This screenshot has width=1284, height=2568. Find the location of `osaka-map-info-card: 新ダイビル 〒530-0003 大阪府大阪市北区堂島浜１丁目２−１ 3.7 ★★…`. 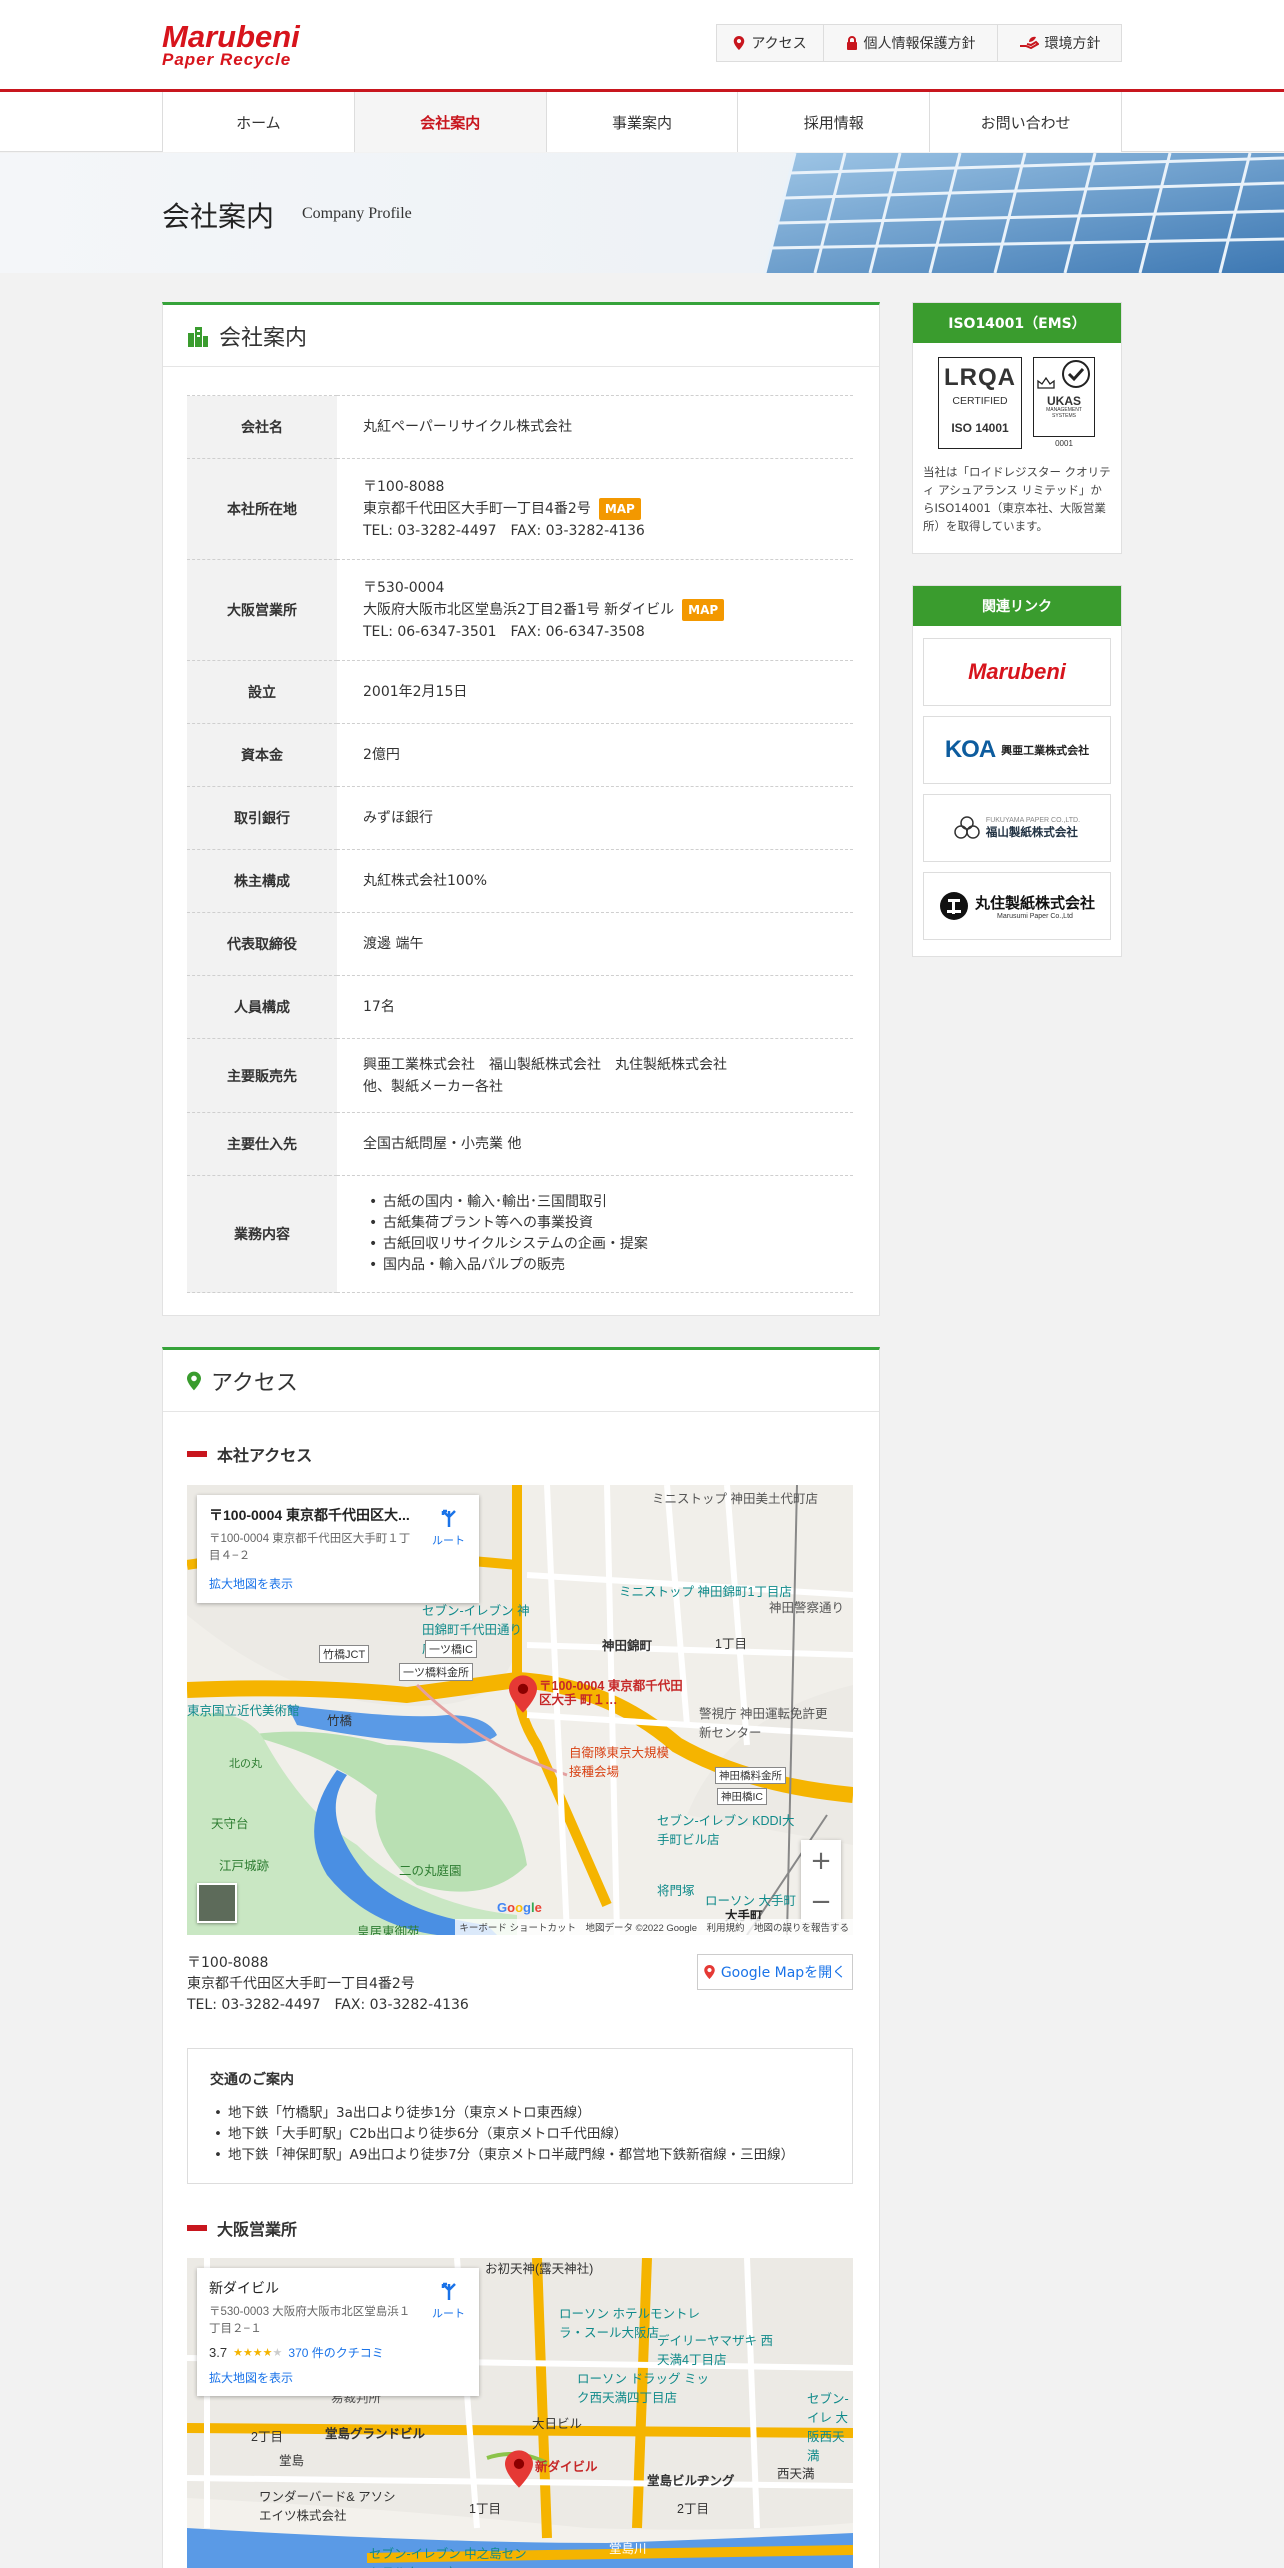

osaka-map-info-card: 新ダイビル 〒530-0003 大阪府大阪市北区堂島浜１丁目２−１ 3.7 ★★… is located at coordinates (338, 2332).